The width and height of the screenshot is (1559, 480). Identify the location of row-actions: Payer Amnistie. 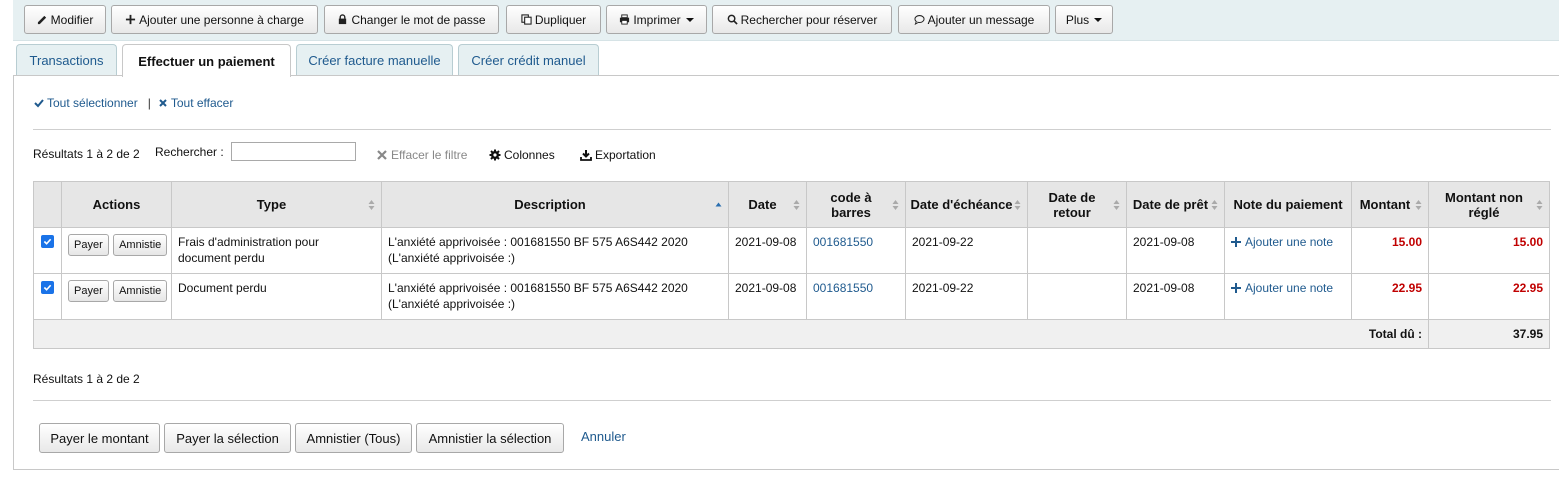
(116, 250).